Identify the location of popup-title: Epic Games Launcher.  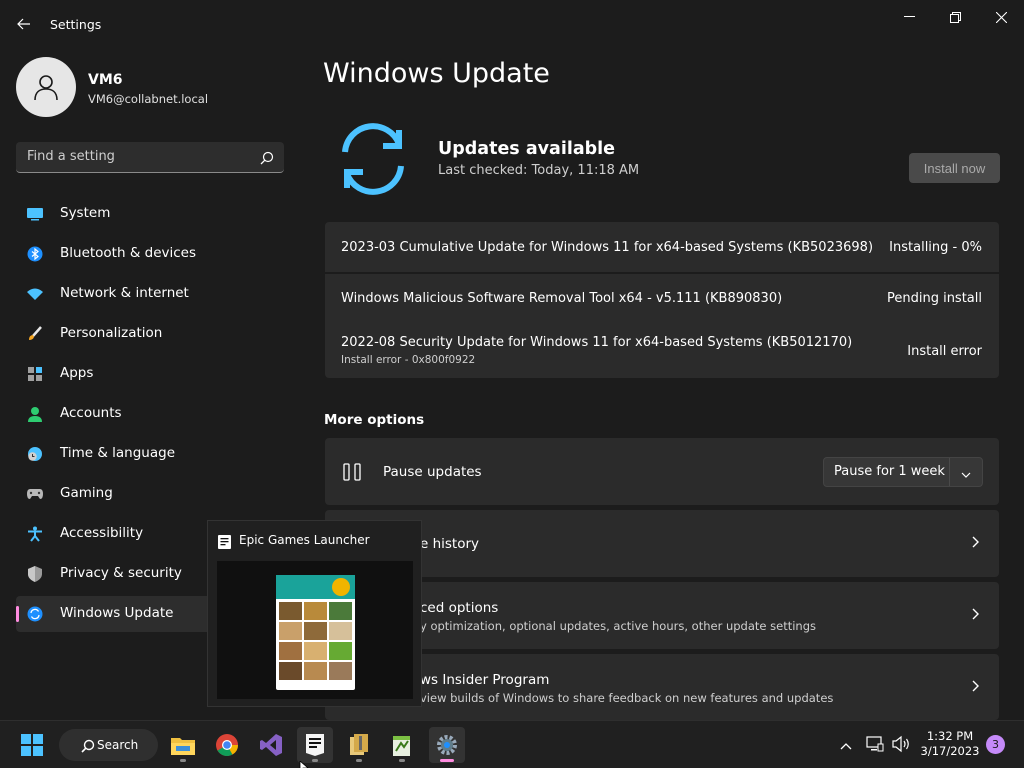
(304, 540).